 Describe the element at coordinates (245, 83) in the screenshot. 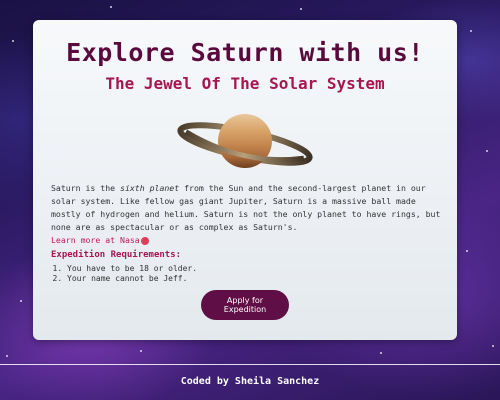

I see `page-subtitle: The Jewel Of The Solar System` at that location.